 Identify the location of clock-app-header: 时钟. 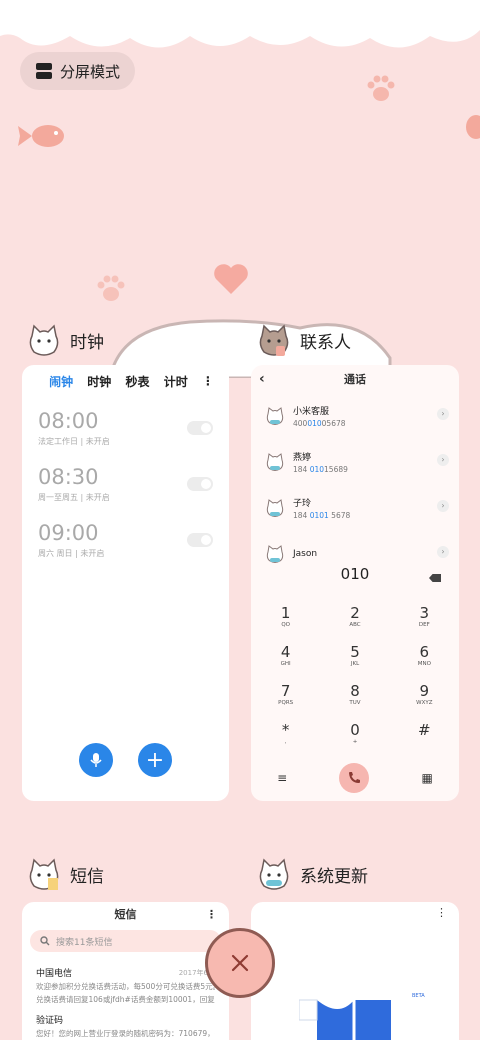
(65, 340).